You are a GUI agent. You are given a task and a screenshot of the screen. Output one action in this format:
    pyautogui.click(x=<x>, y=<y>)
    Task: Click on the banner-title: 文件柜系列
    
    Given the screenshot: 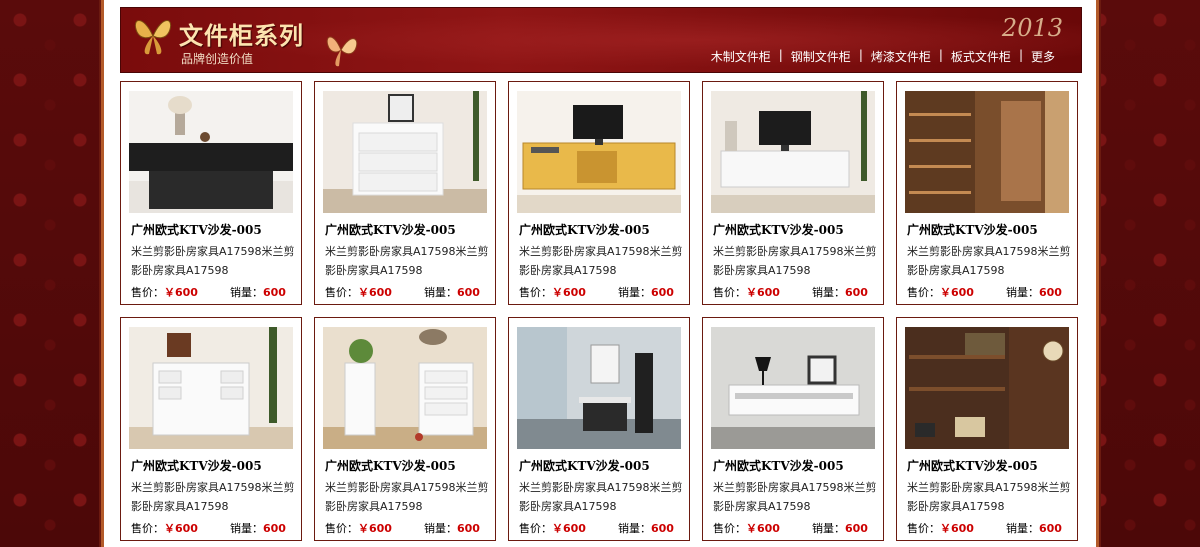 What is the action you would take?
    pyautogui.click(x=241, y=36)
    